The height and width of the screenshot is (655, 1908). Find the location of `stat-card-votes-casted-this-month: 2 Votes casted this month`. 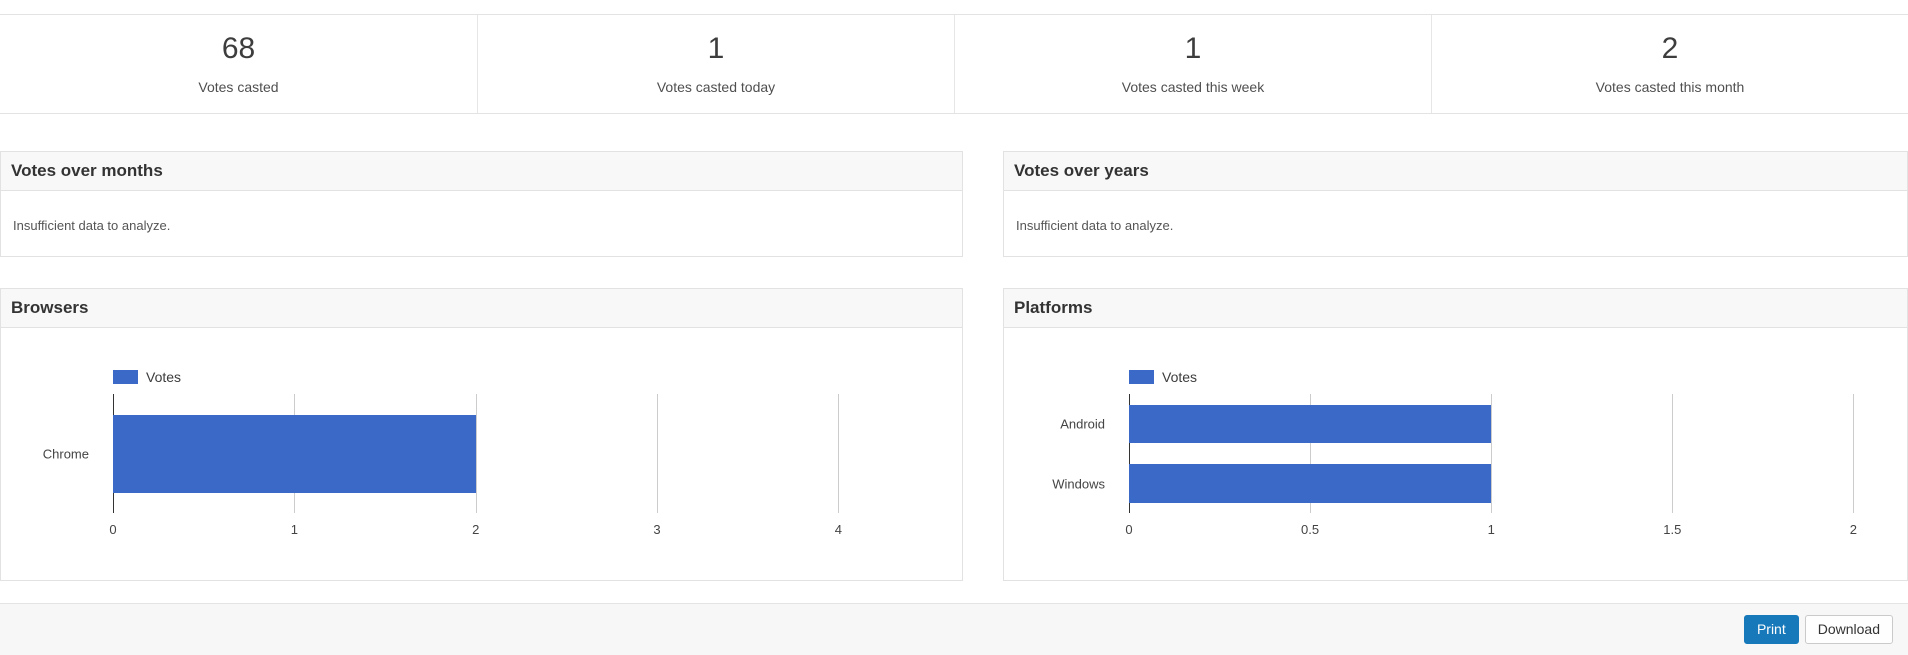

stat-card-votes-casted-this-month: 2 Votes casted this month is located at coordinates (1669, 64).